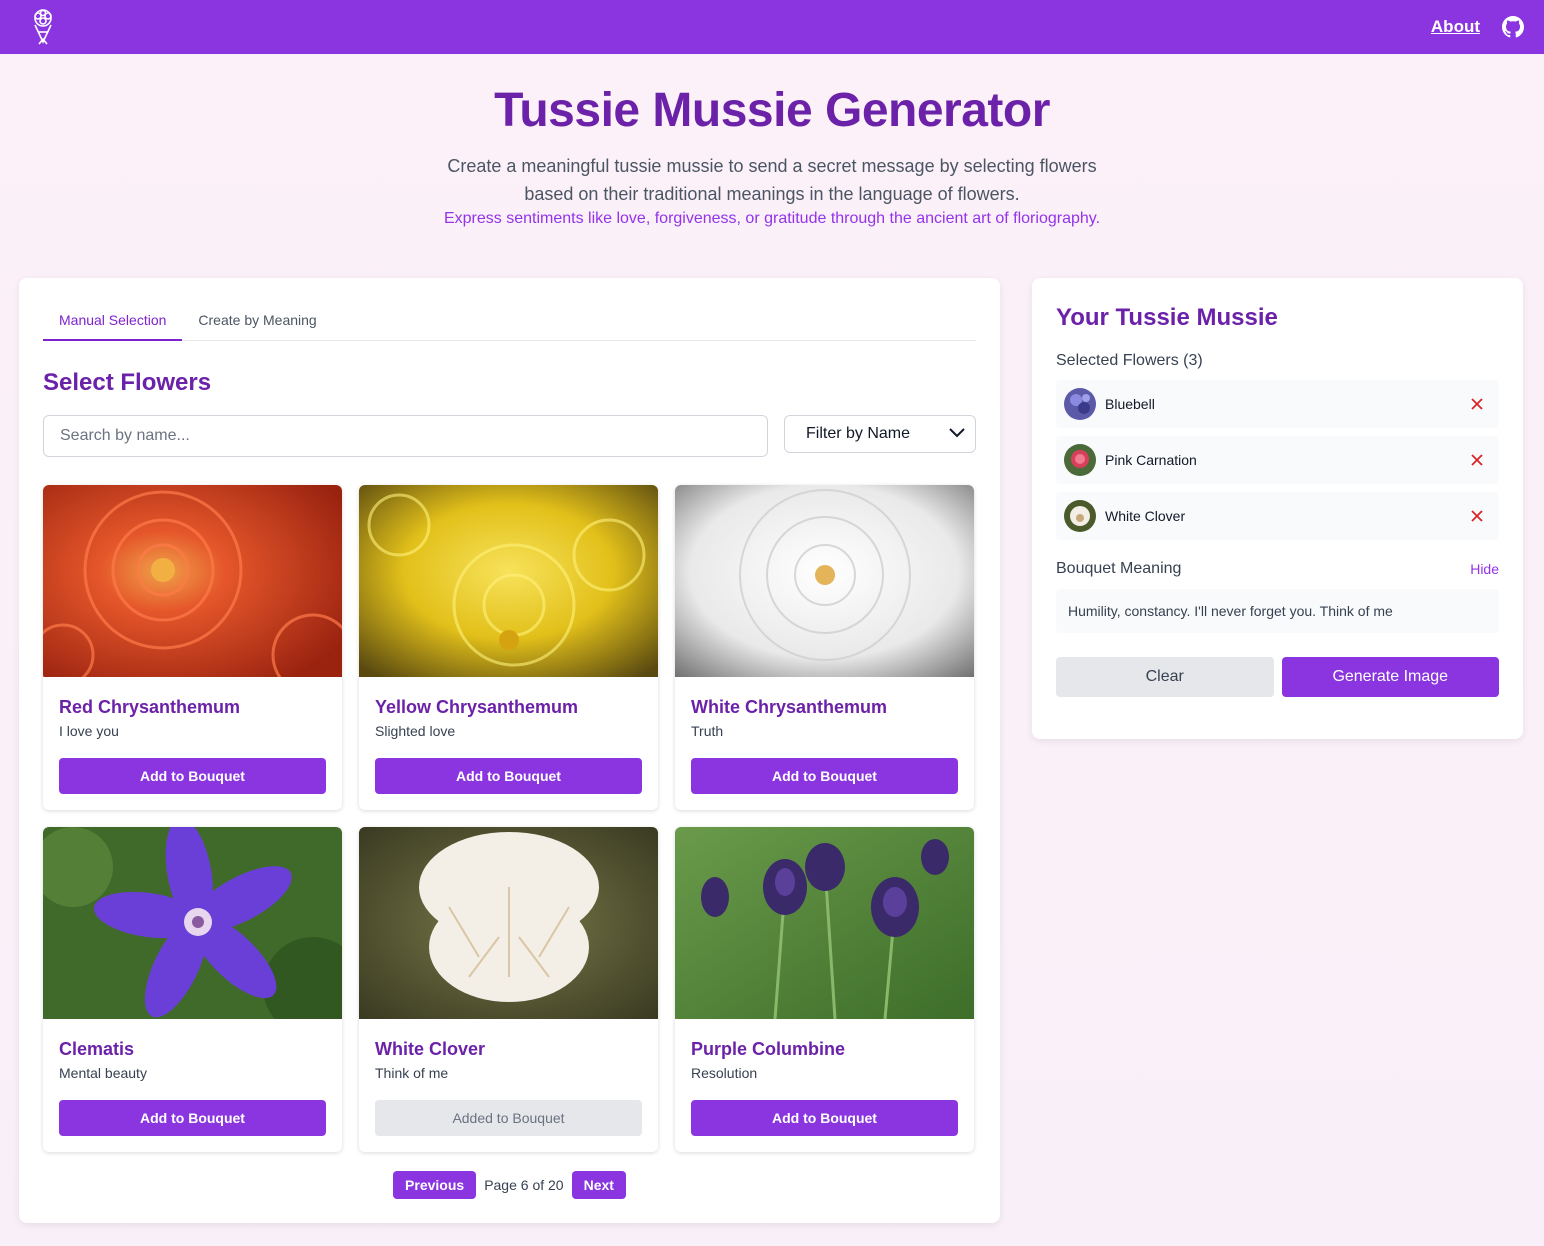  What do you see at coordinates (113, 324) in the screenshot?
I see `tab-manual-selection: Manual Selection` at bounding box center [113, 324].